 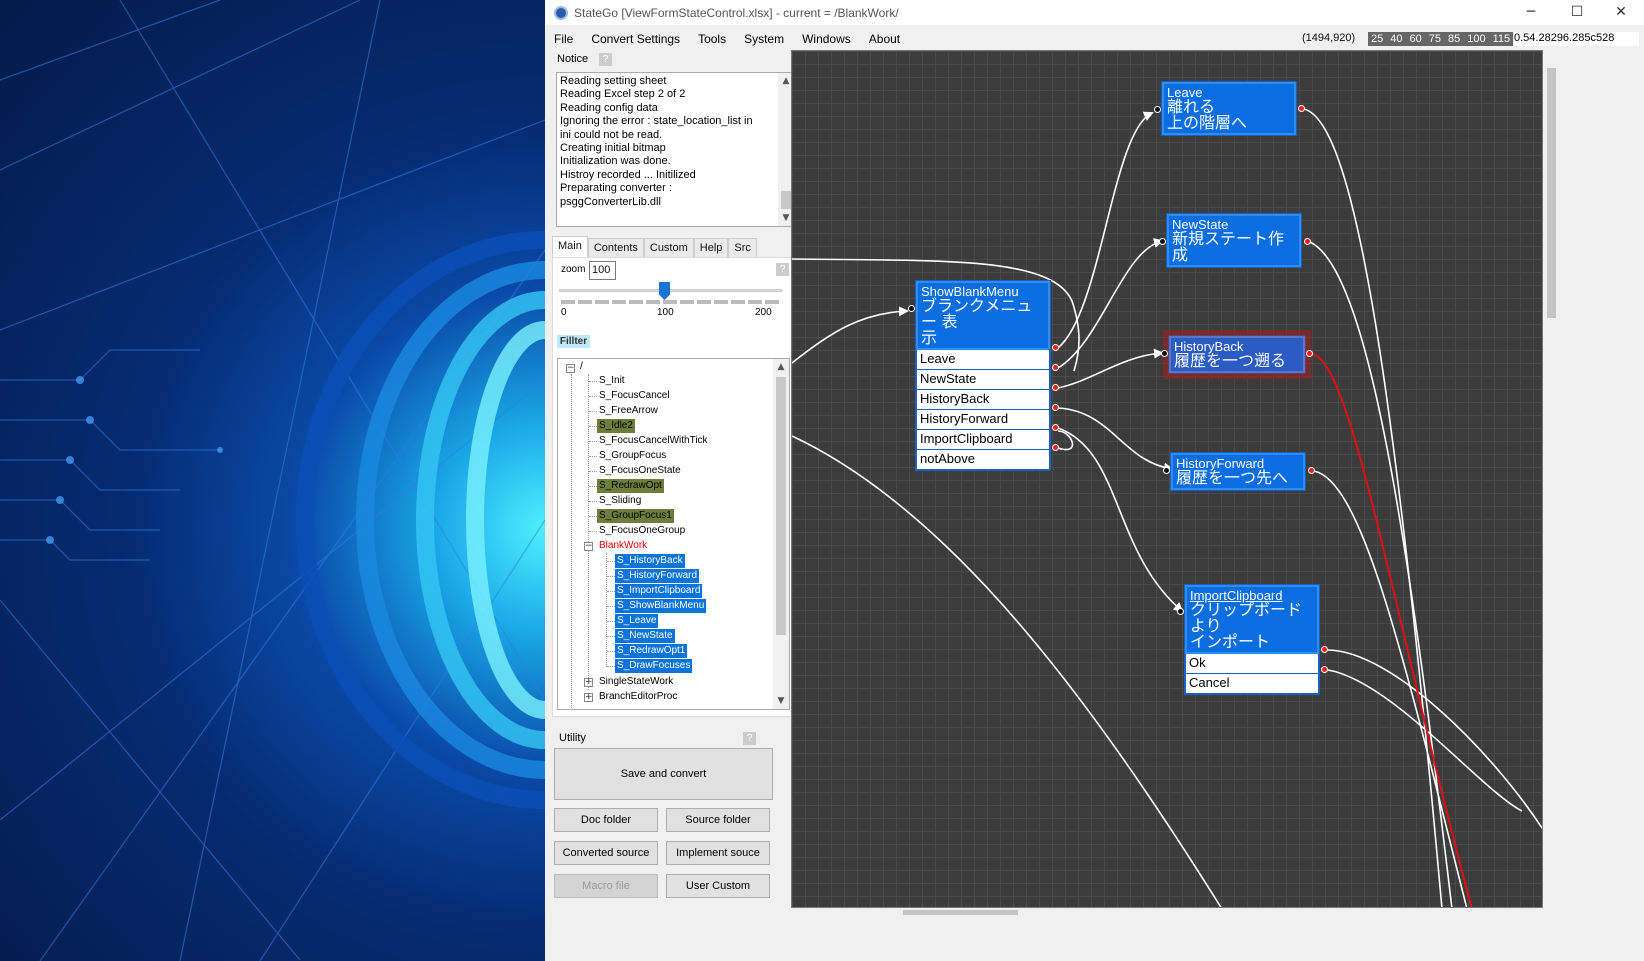 I want to click on state-node-historyforward: HistoryForward 履歴を一つ先へ, so click(x=1238, y=471).